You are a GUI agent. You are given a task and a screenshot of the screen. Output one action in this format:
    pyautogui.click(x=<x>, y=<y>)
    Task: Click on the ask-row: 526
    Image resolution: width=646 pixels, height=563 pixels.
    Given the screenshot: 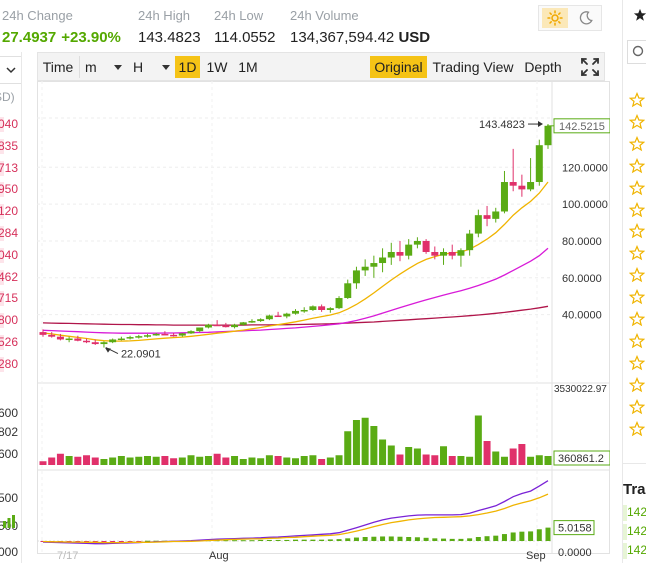 What is the action you would take?
    pyautogui.click(x=10, y=342)
    